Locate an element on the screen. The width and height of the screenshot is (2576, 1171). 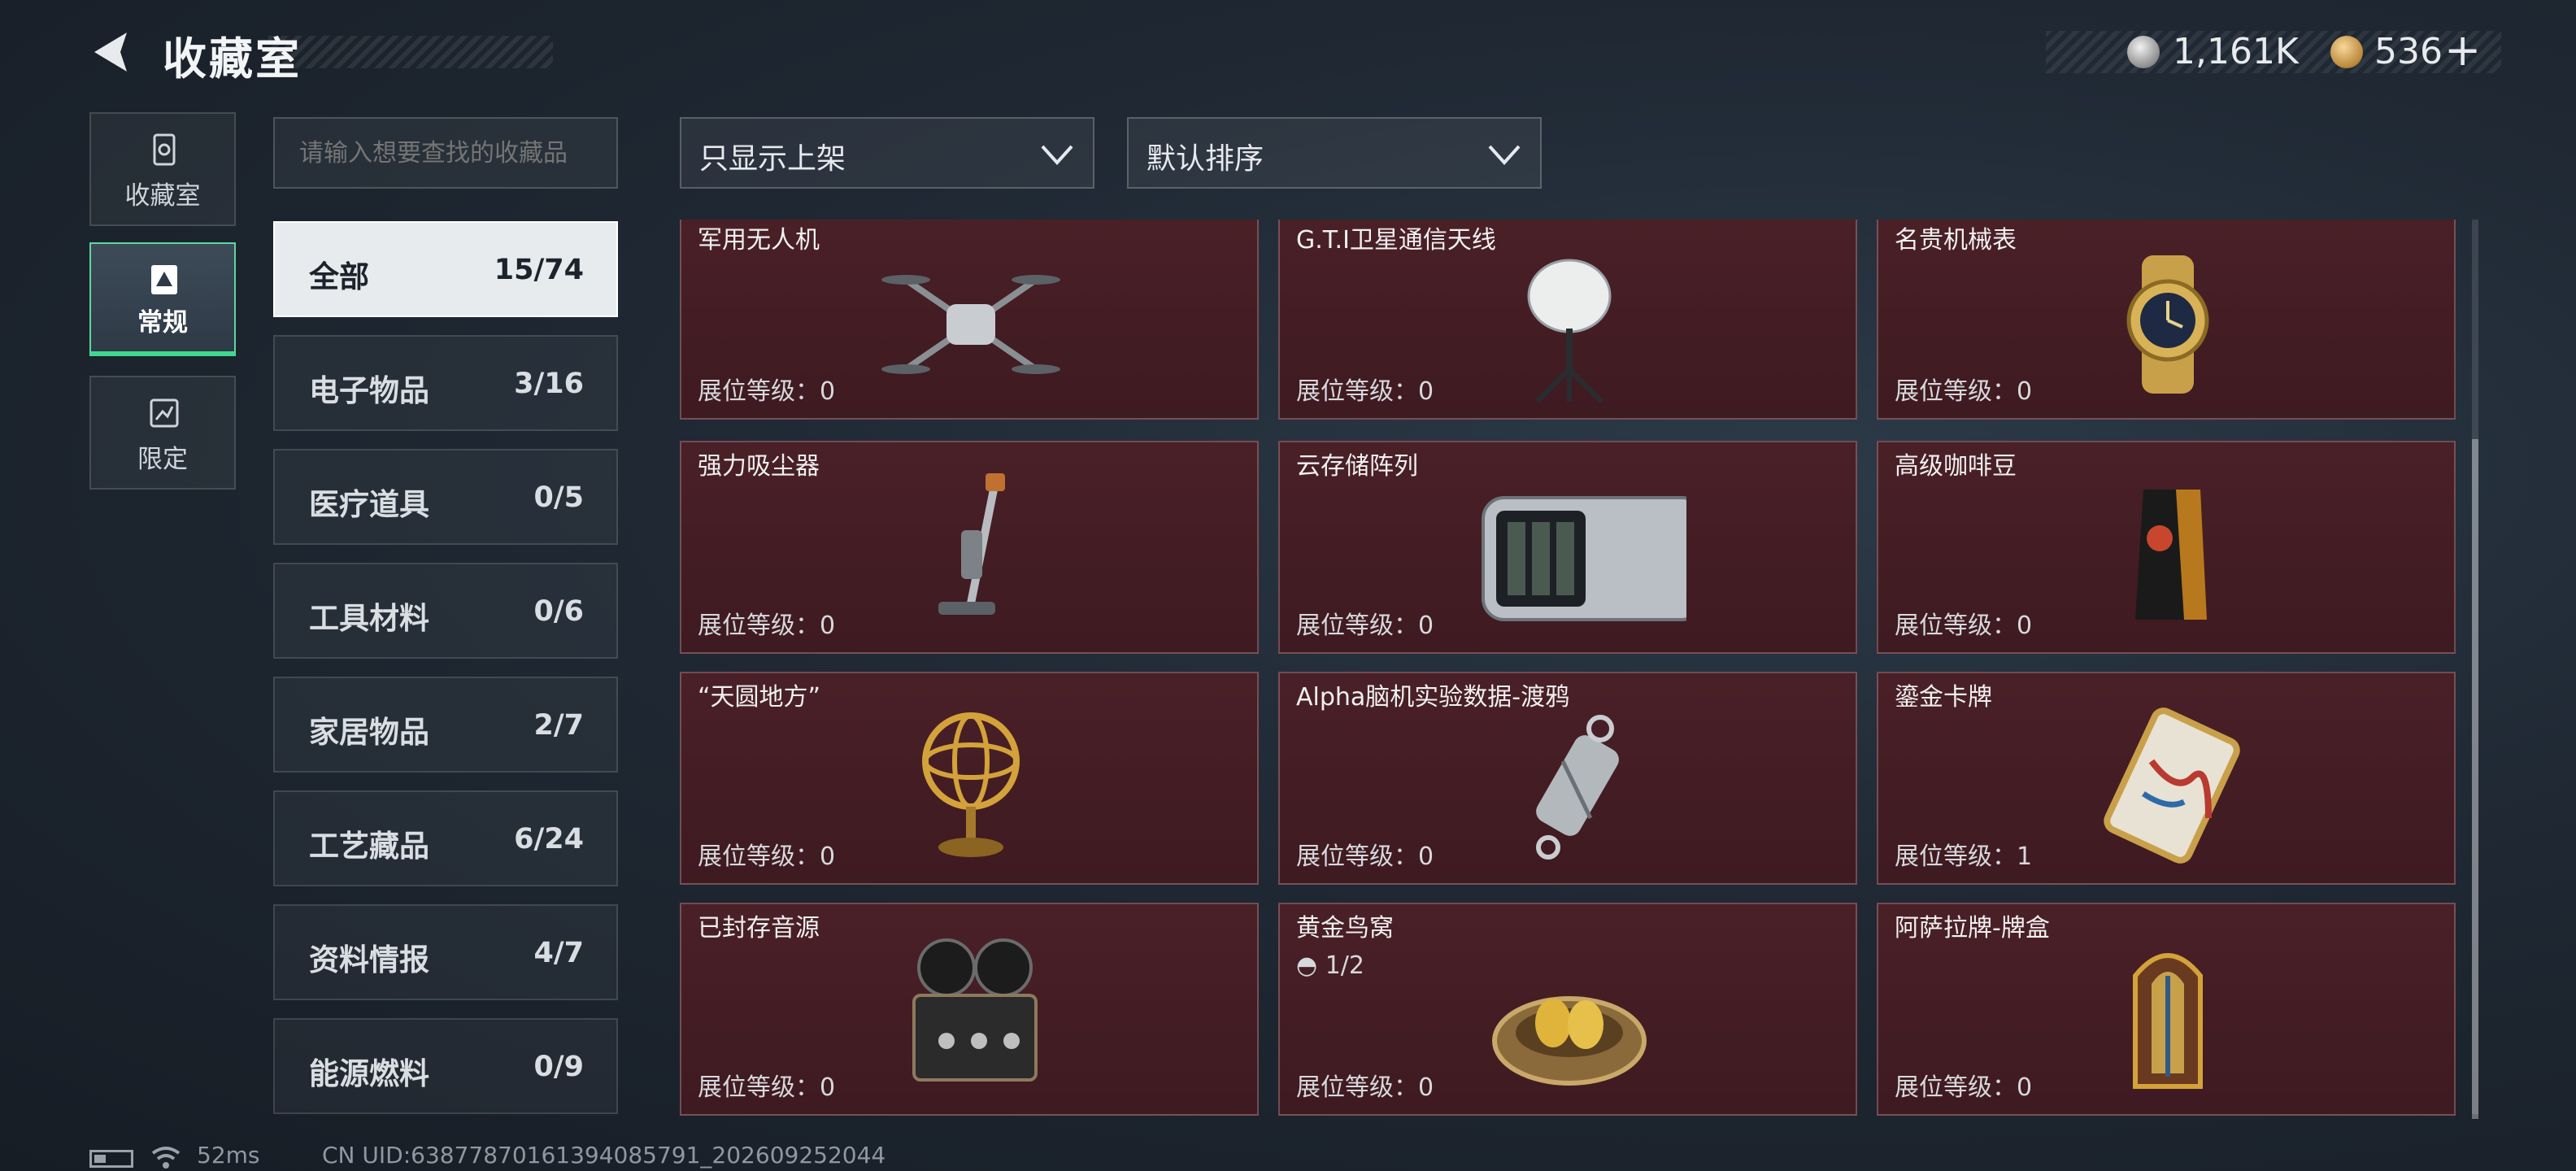
collection-card: 黄金鸟窝 ◓ 1/2 展位等级：0 is located at coordinates (1568, 1010).